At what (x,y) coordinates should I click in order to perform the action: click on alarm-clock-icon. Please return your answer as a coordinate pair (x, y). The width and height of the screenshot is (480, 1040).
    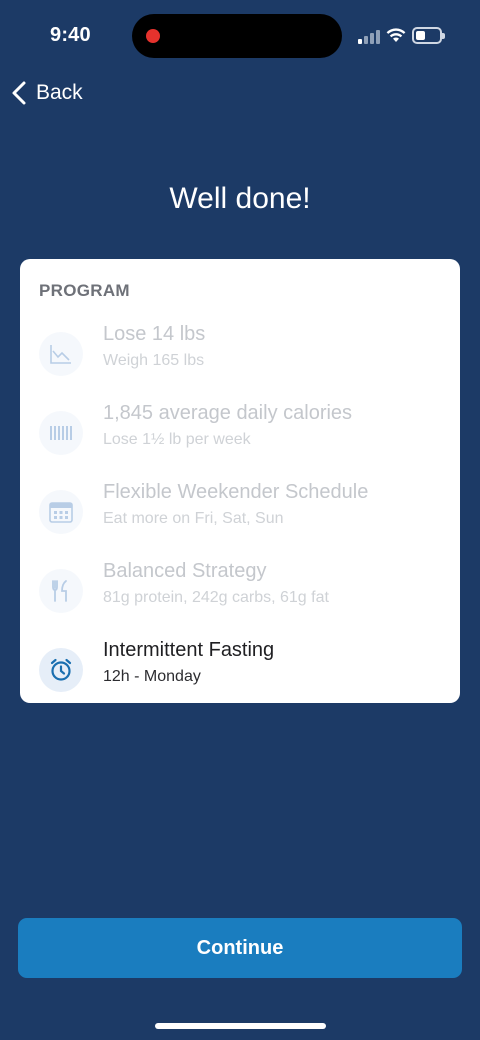
    Looking at the image, I should click on (61, 670).